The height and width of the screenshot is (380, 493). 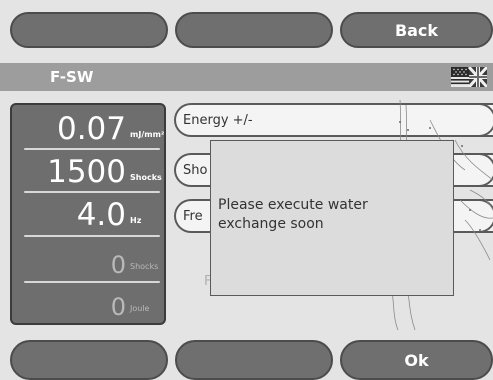 I want to click on frequency-unit: Hz, so click(x=136, y=220).